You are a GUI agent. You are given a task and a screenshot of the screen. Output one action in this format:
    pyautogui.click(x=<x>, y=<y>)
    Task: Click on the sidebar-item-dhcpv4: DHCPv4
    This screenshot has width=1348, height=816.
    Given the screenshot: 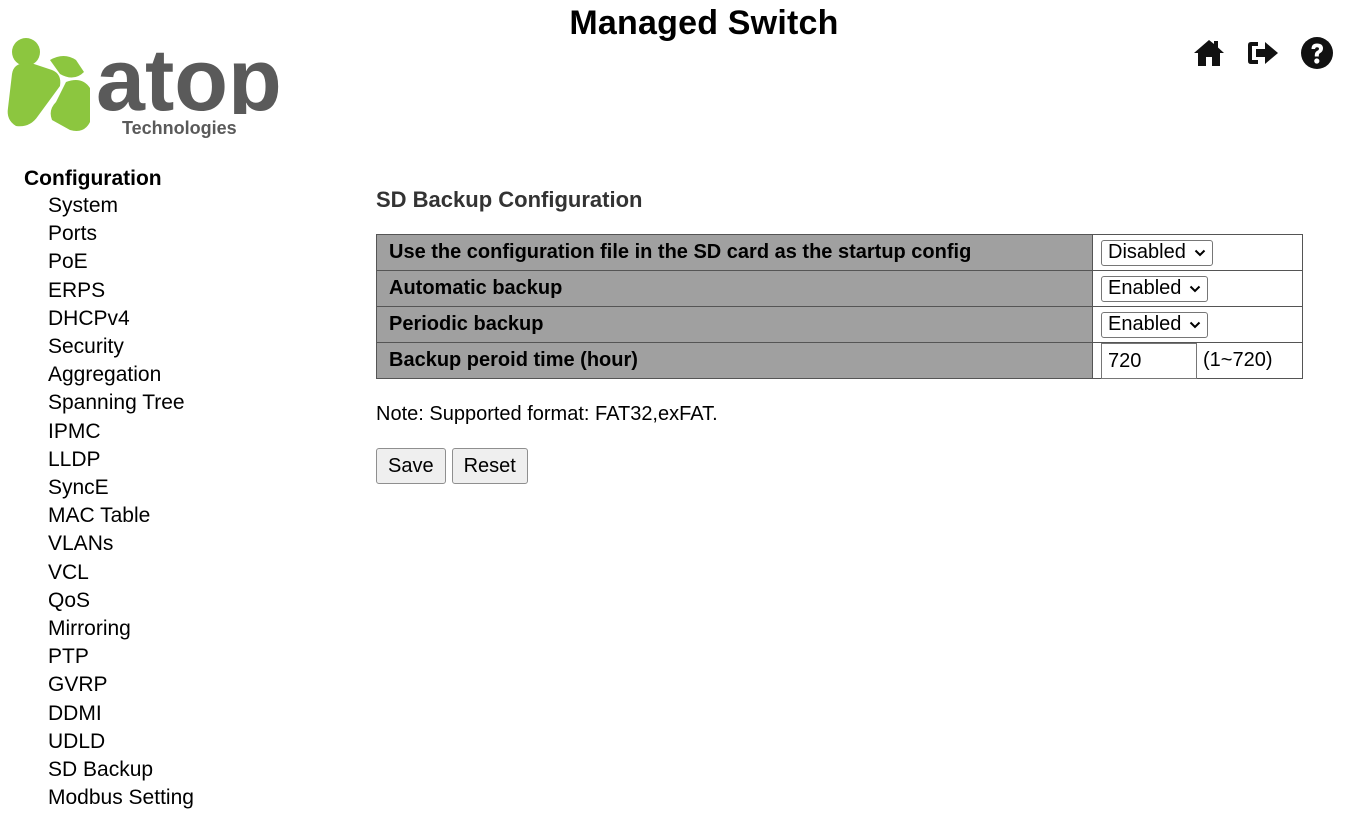 What is the action you would take?
    pyautogui.click(x=151, y=319)
    